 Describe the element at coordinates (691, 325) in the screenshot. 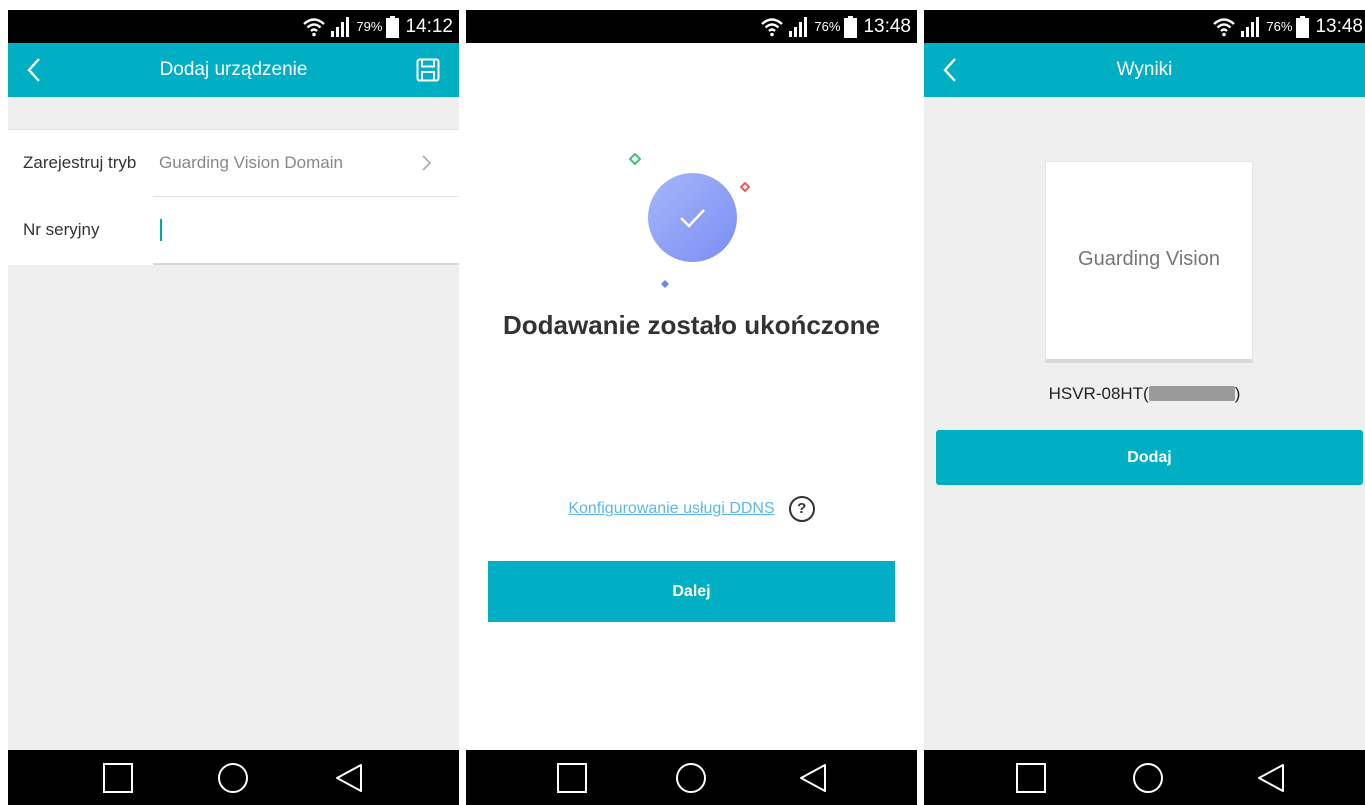

I see `completion-title: Dodawanie zostało ukończone` at that location.